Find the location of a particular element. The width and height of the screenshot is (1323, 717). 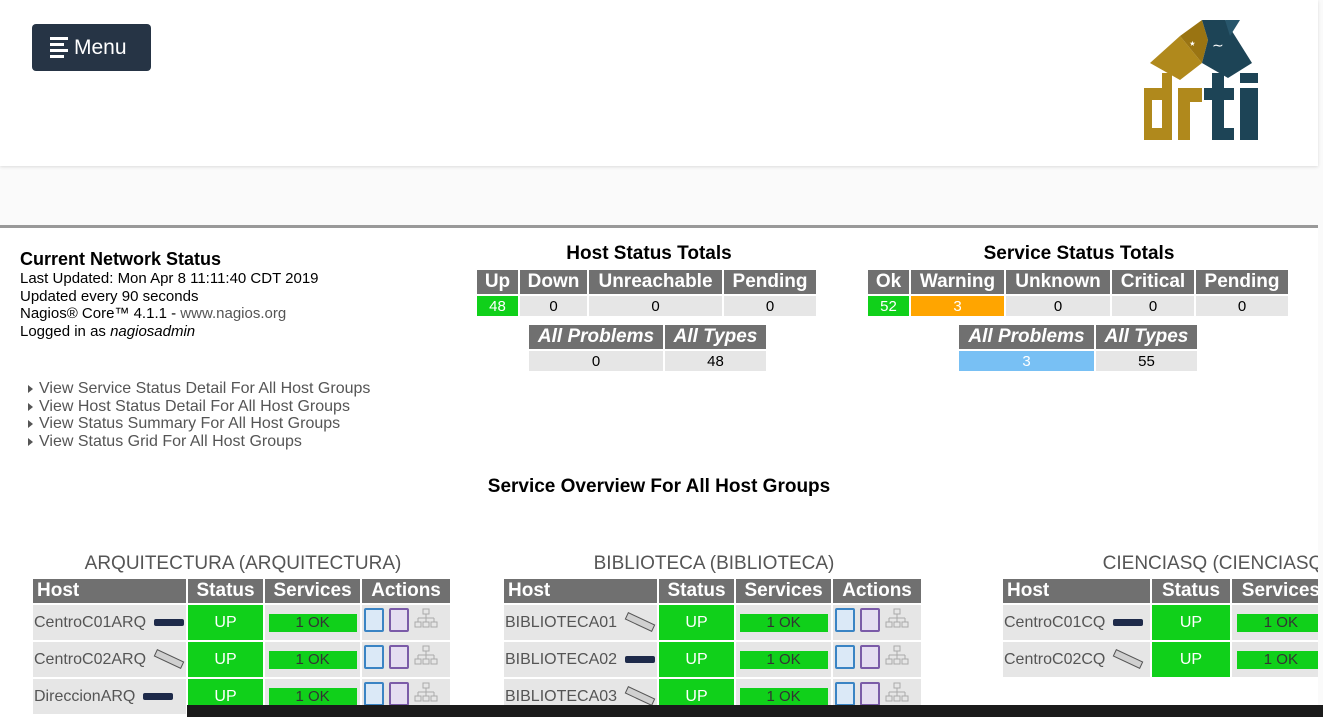

svc-warning-header: Warning is located at coordinates (957, 282).